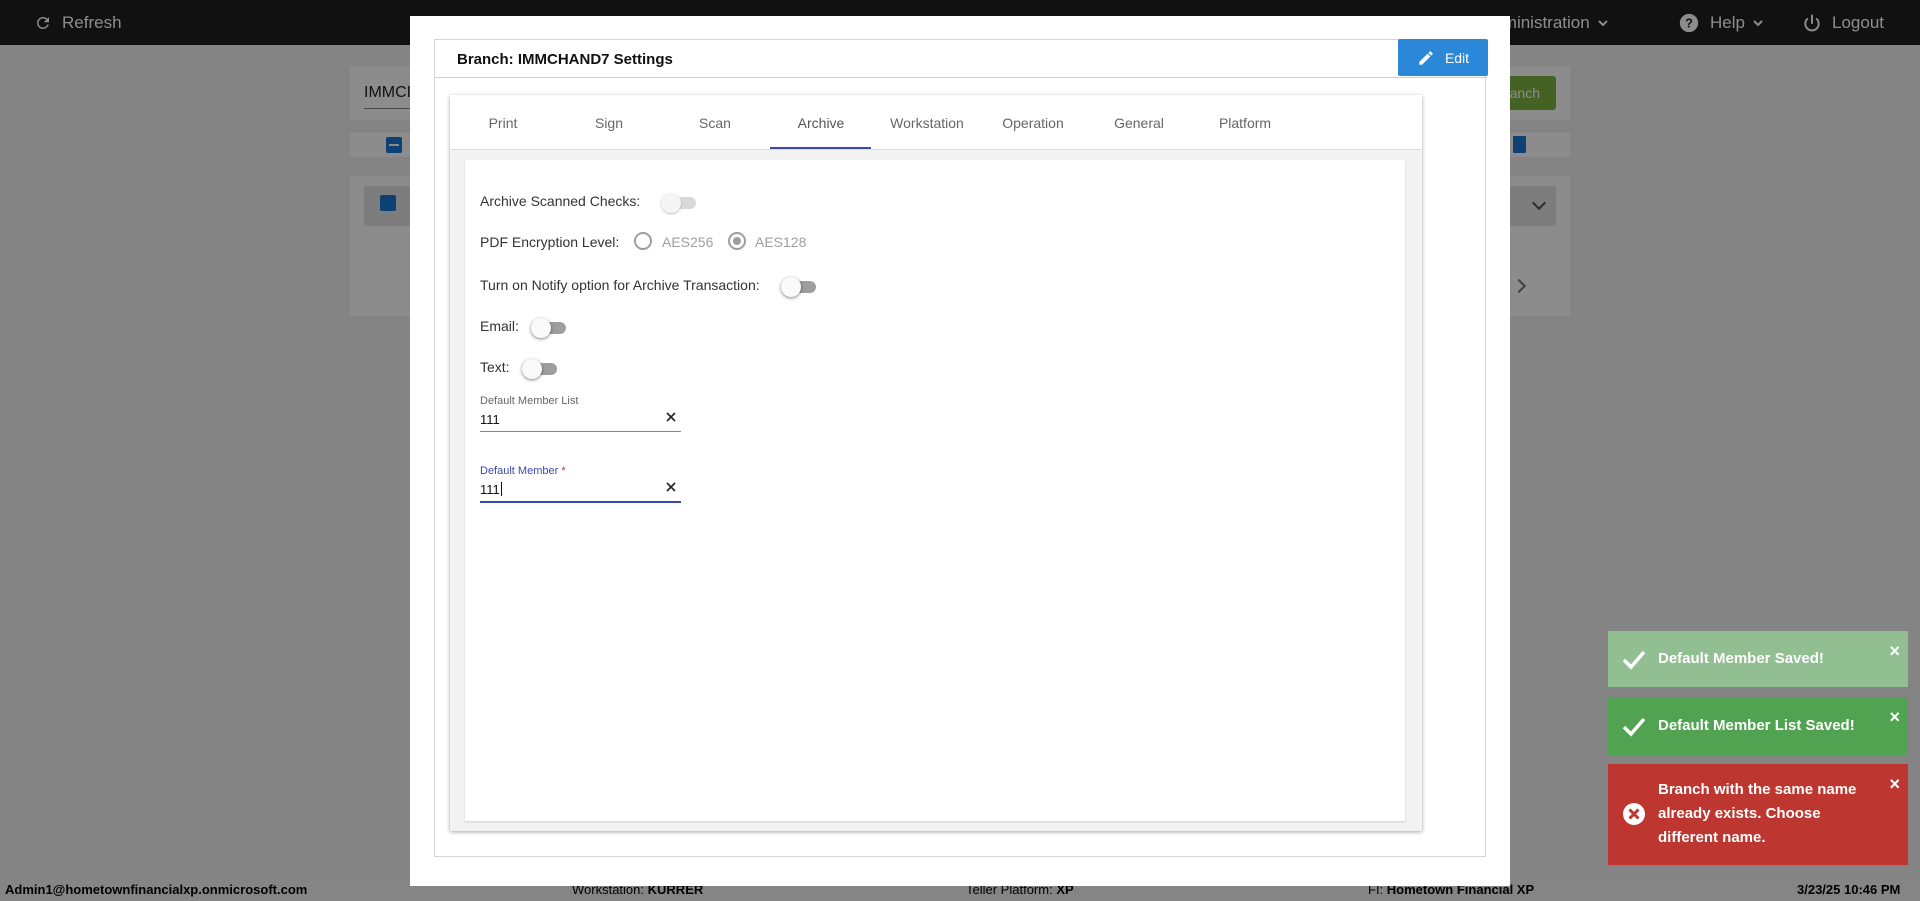  I want to click on edit-label: Edit, so click(1457, 57).